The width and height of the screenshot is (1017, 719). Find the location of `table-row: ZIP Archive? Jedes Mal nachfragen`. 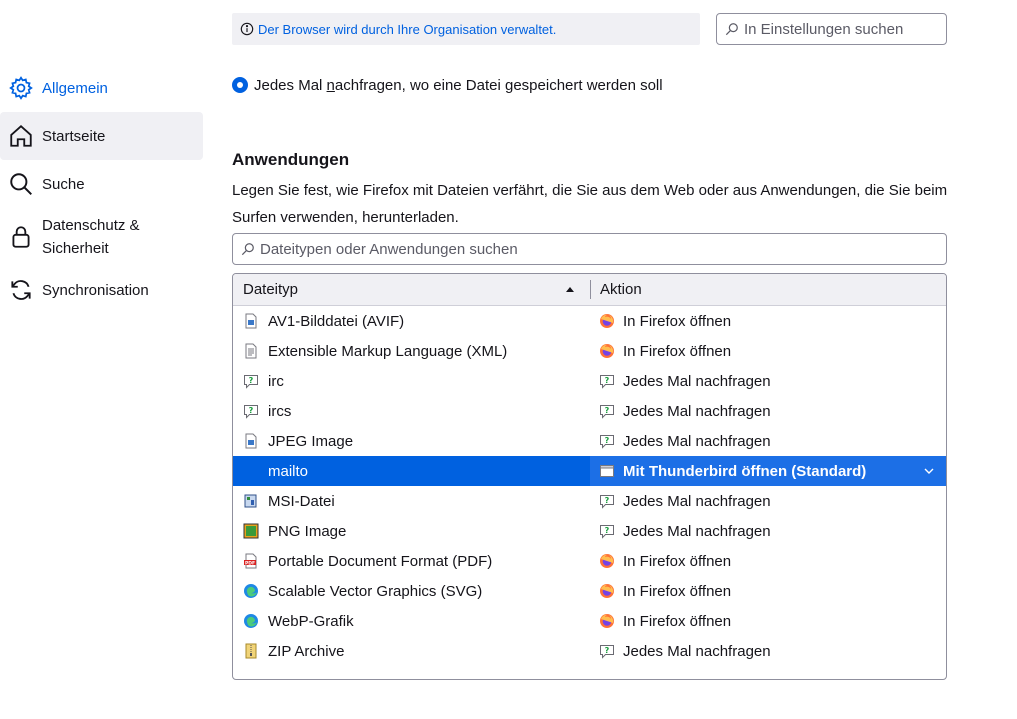

table-row: ZIP Archive? Jedes Mal nachfragen is located at coordinates (589, 651).